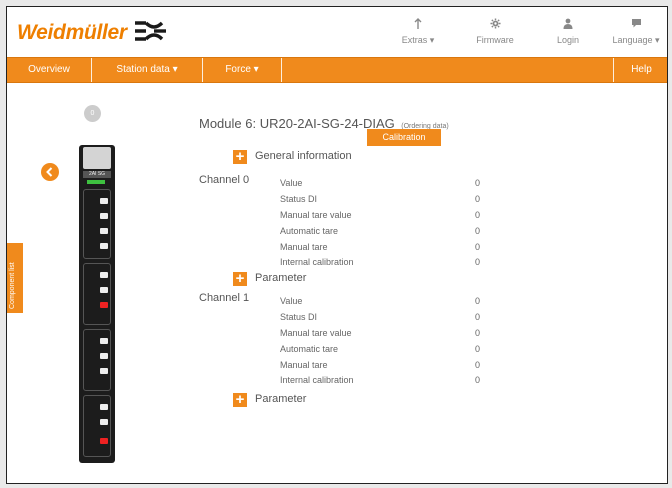 The image size is (672, 488). I want to click on parameter-0-label: Parameter, so click(280, 278).